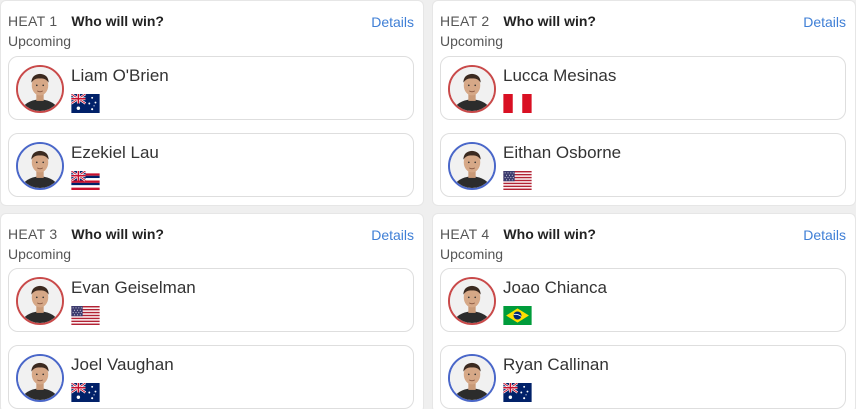  I want to click on athlete-name: Liam O'Brien, so click(120, 75).